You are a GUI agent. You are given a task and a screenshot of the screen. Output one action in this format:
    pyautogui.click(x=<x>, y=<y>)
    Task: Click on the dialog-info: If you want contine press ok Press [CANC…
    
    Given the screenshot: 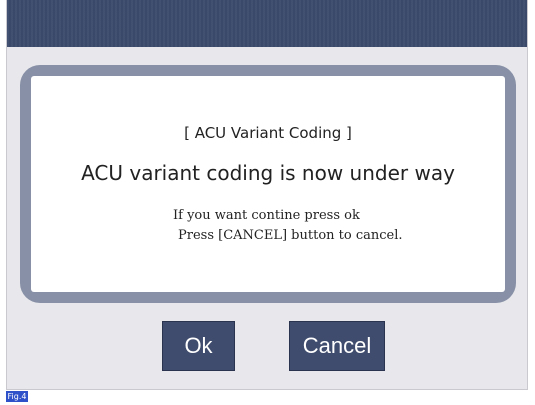 What is the action you would take?
    pyautogui.click(x=288, y=226)
    